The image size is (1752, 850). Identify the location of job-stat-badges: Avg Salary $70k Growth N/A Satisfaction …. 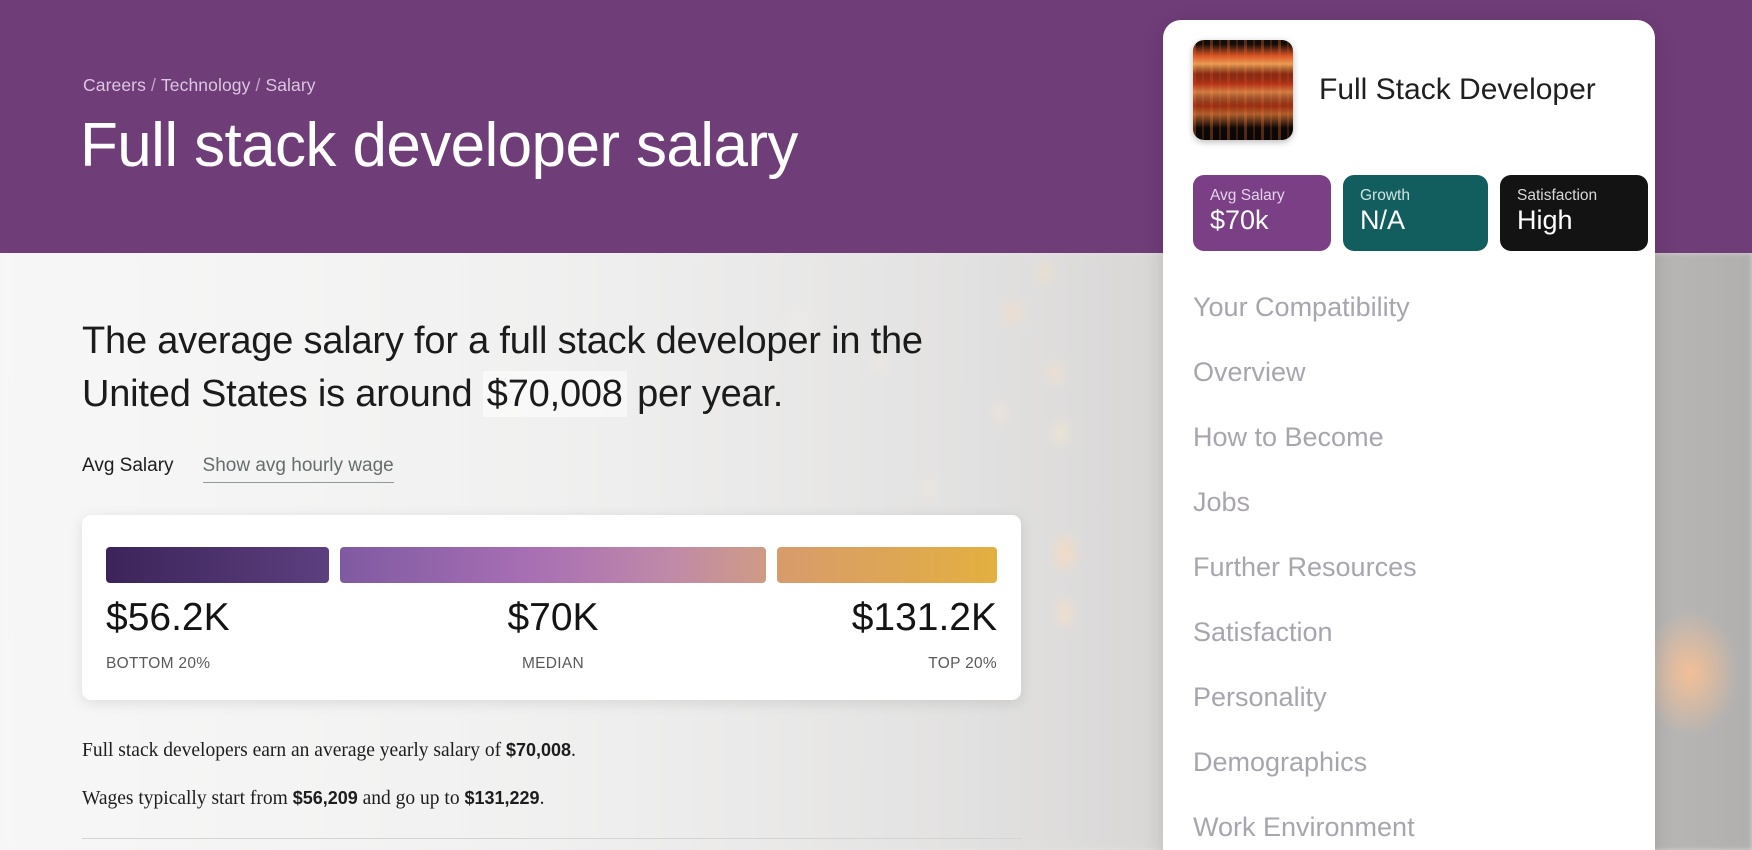
(1420, 213).